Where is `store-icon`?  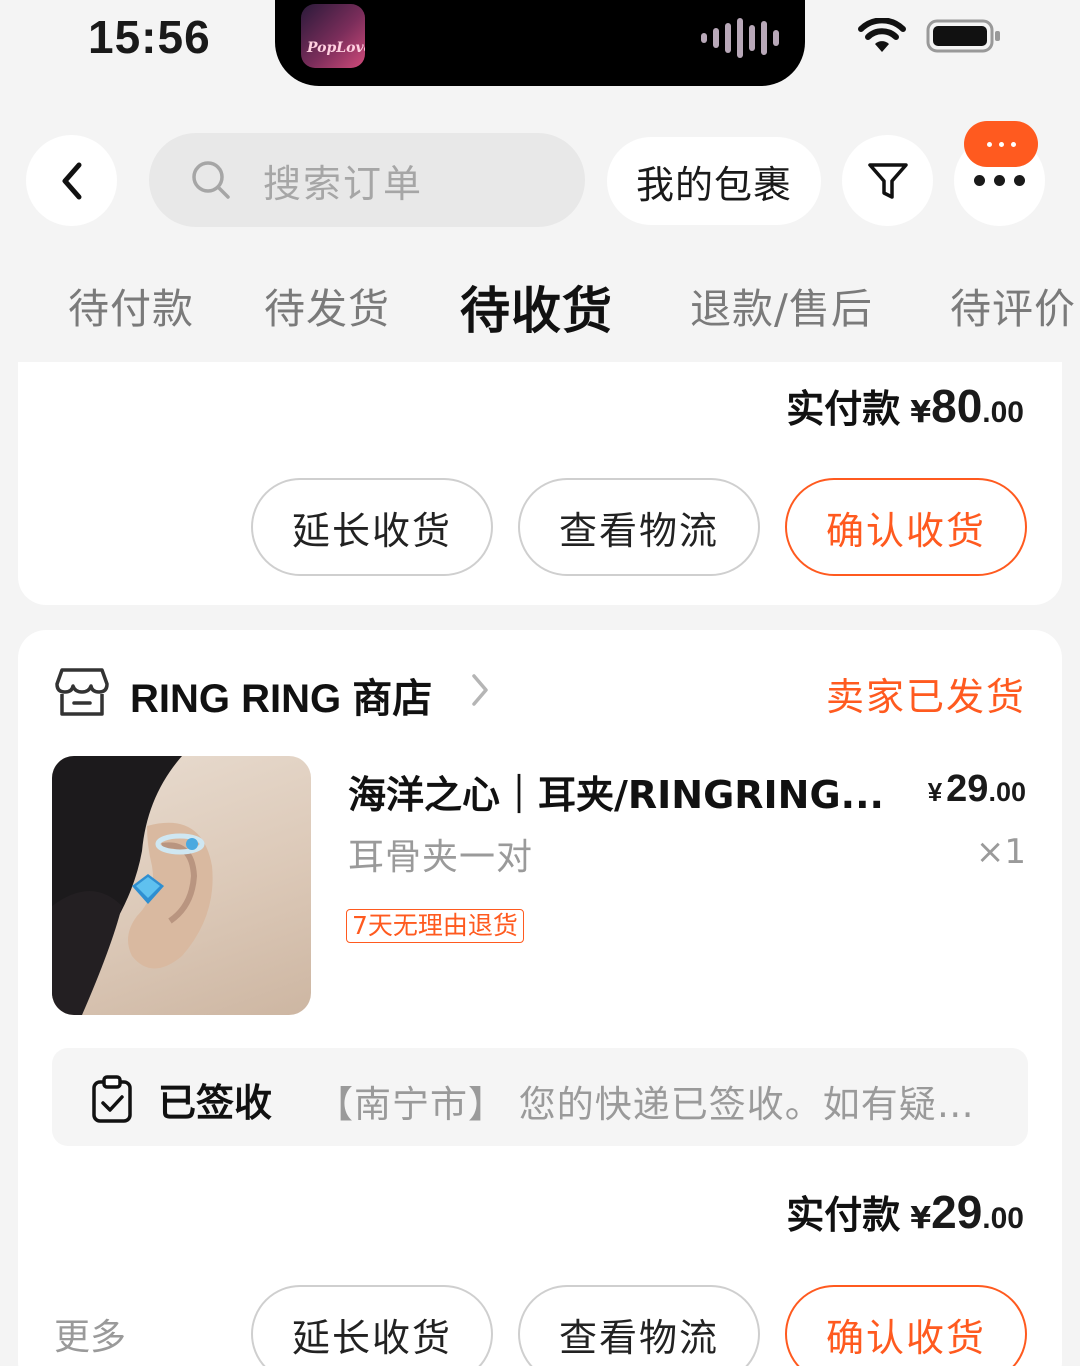
store-icon is located at coordinates (82, 693).